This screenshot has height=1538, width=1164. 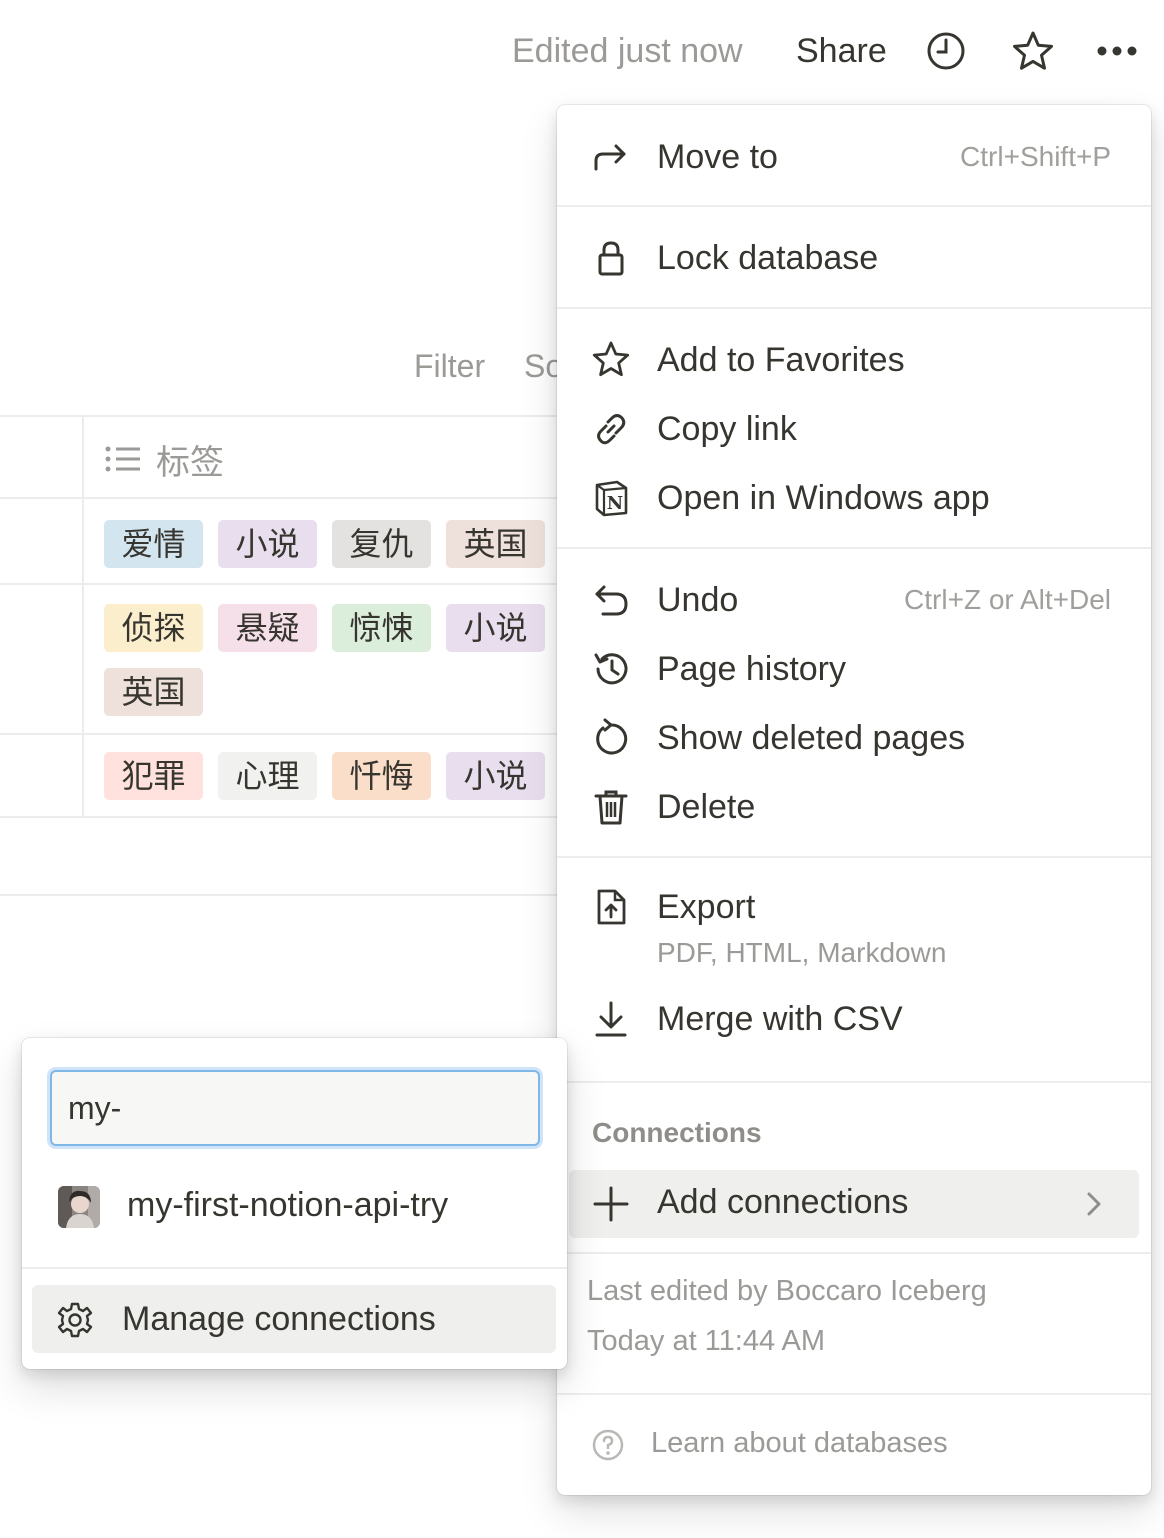 I want to click on tag: 悬疑, so click(x=267, y=628).